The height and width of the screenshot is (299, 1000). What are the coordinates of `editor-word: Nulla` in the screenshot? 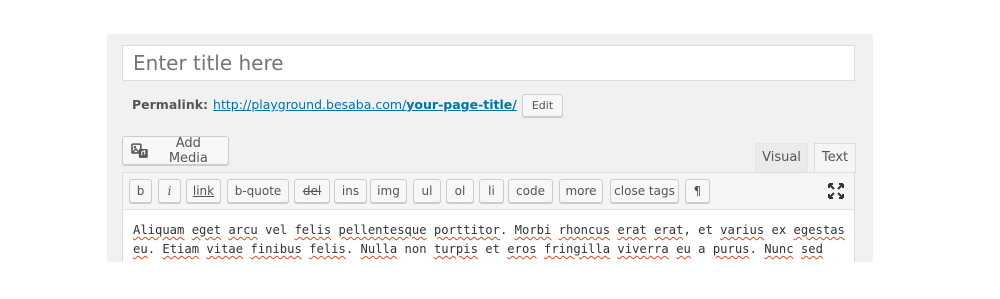 It's located at (379, 249).